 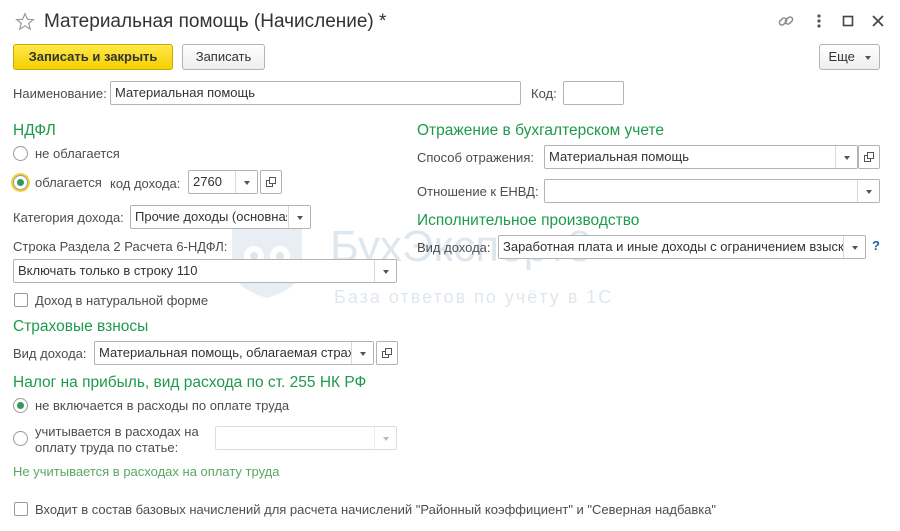 I want to click on income-code-open-button, so click(x=271, y=182).